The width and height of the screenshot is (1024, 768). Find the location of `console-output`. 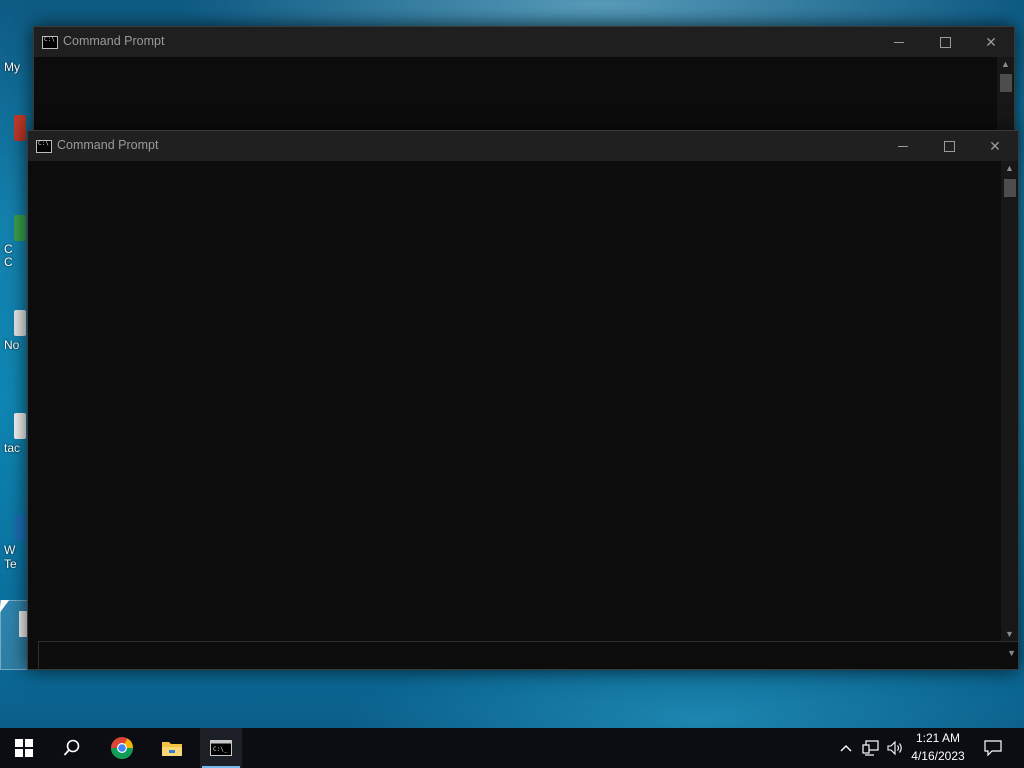

console-output is located at coordinates (515, 97).